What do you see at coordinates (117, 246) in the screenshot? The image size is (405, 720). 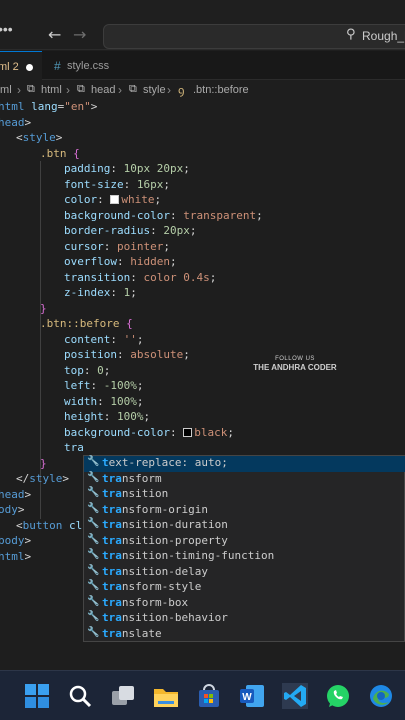 I see `code-line: cursor: pointer;` at bounding box center [117, 246].